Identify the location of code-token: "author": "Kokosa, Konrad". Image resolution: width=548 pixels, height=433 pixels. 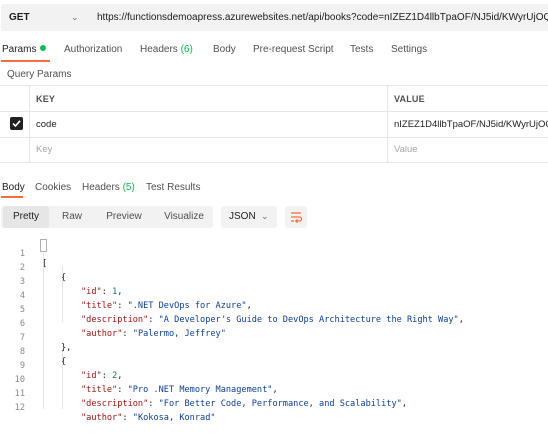
(148, 418).